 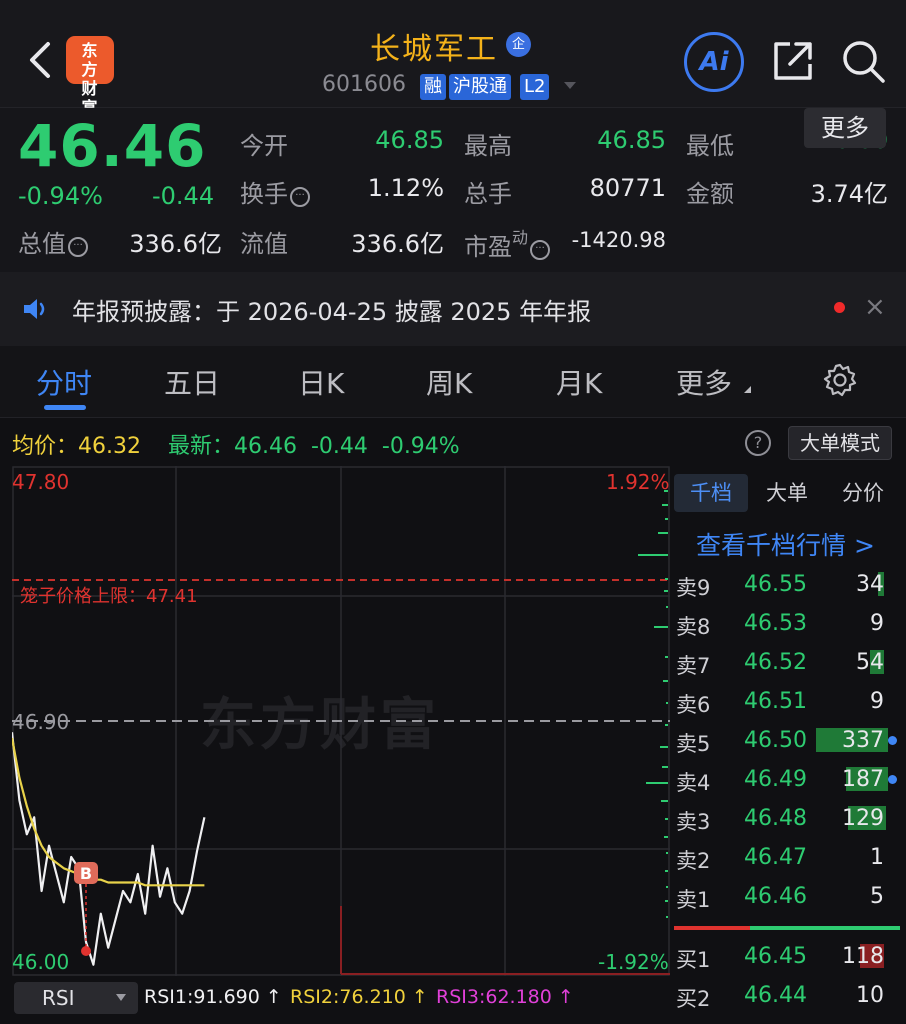 What do you see at coordinates (264, 194) in the screenshot?
I see `turnover-label-text: 换手` at bounding box center [264, 194].